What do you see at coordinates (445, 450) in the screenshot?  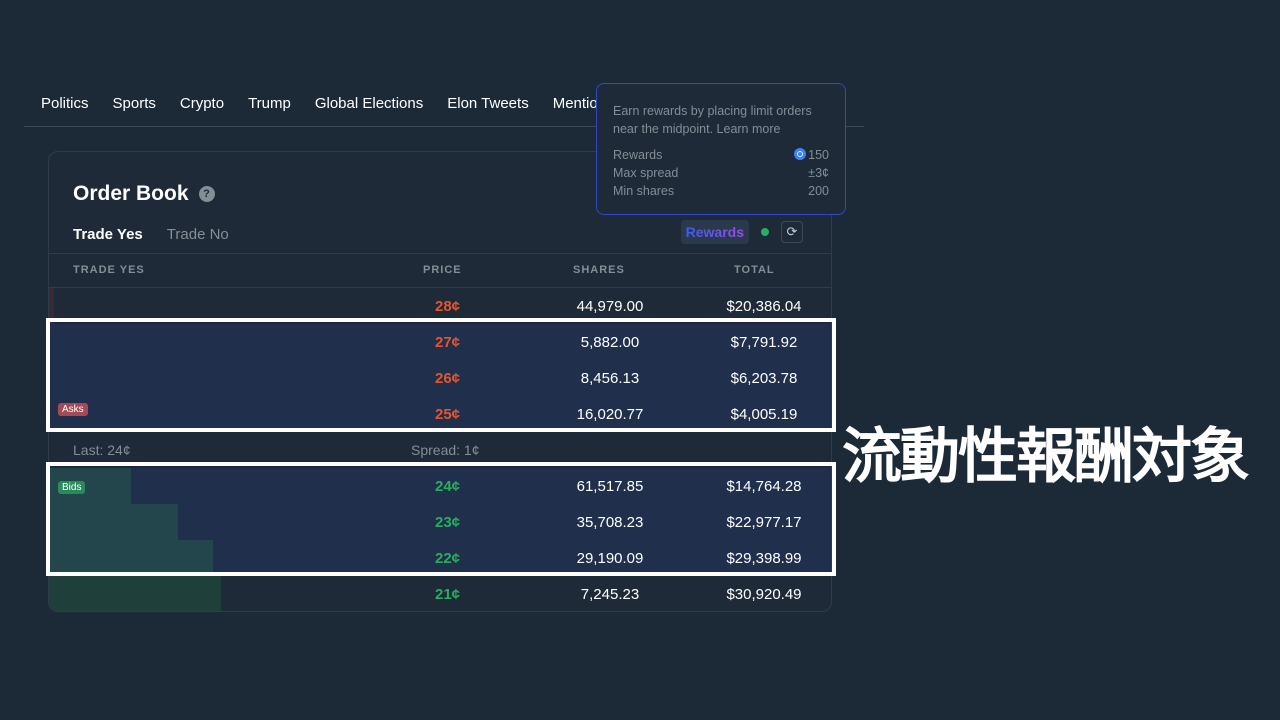 I see `spread: Spread: 1¢` at bounding box center [445, 450].